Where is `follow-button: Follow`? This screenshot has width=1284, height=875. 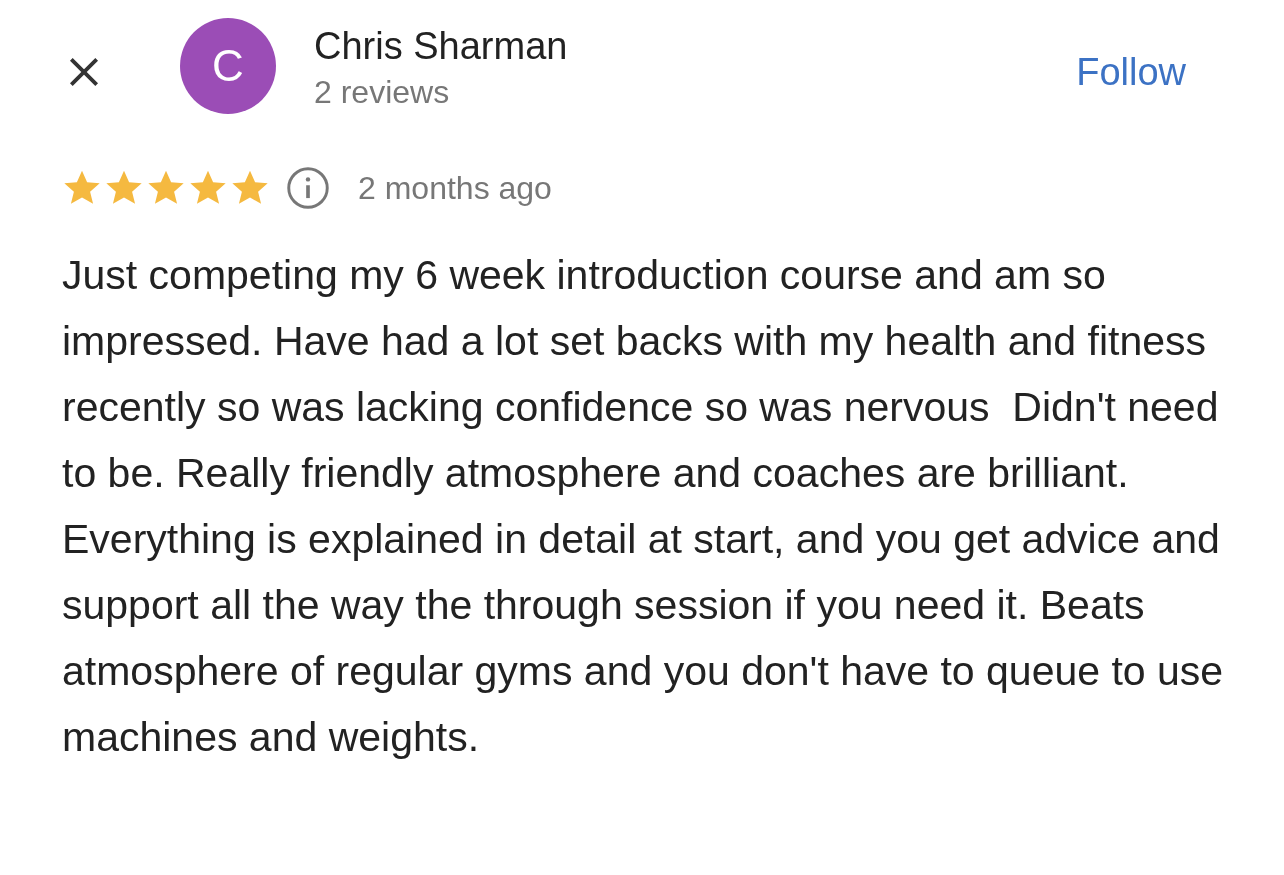 follow-button: Follow is located at coordinates (1131, 72).